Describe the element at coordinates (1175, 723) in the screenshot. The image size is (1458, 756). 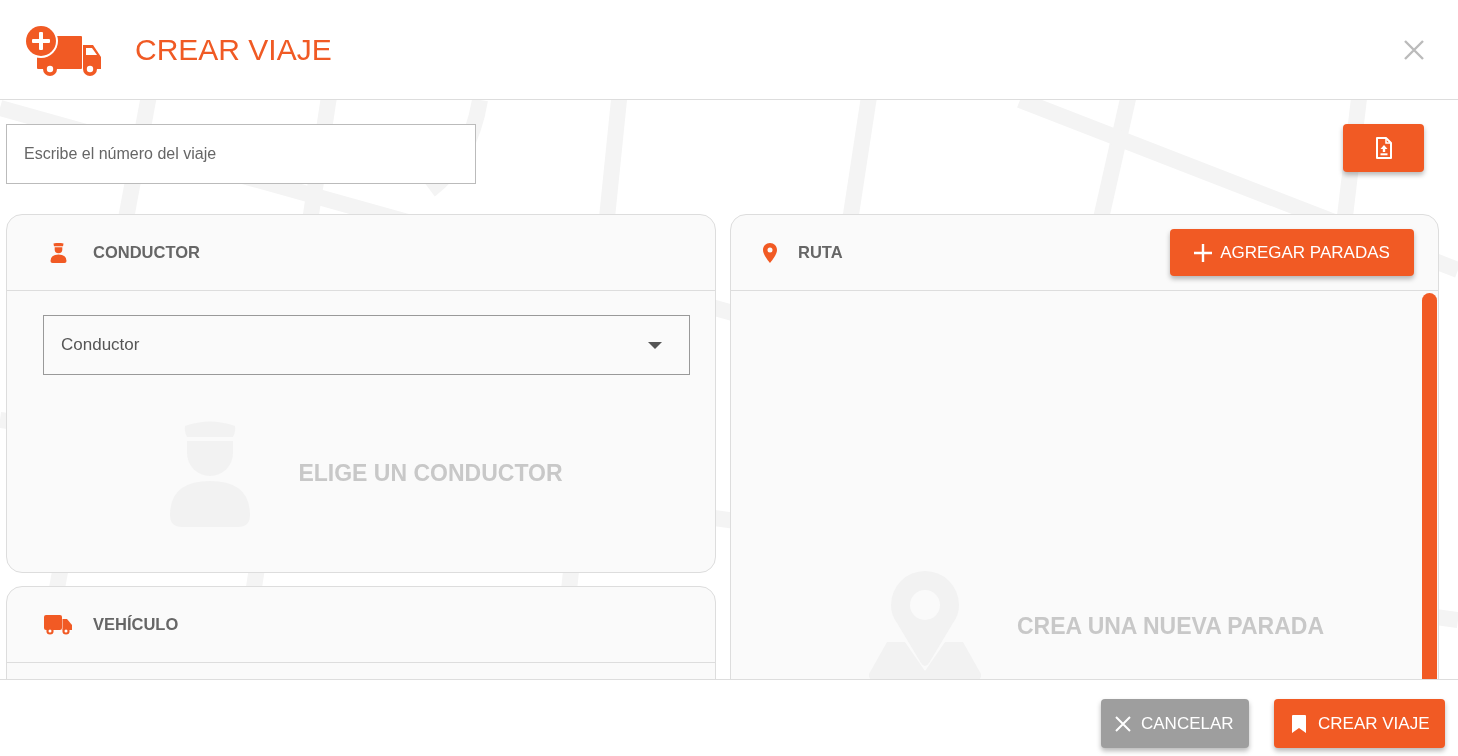
I see `cancel-button: CANCELAR` at that location.